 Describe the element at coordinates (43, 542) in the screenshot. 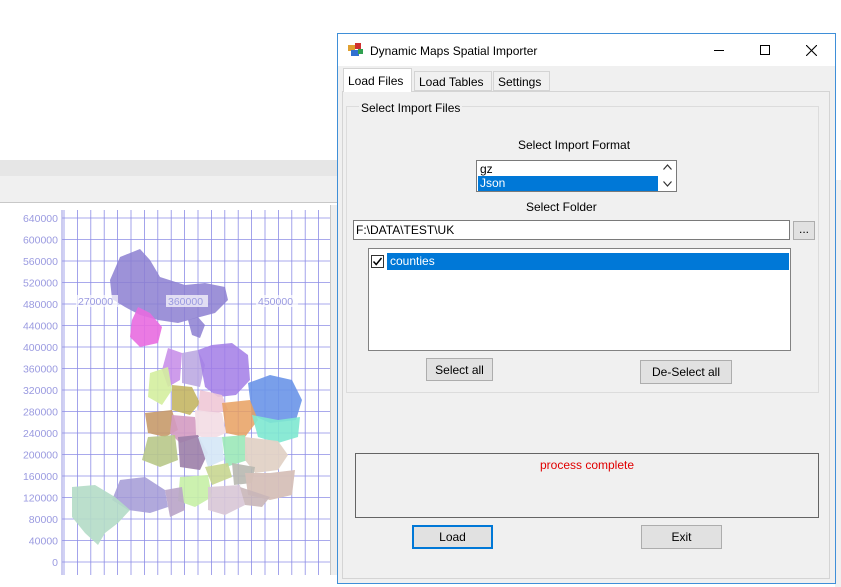

I see `y-tick-label: 40000` at that location.